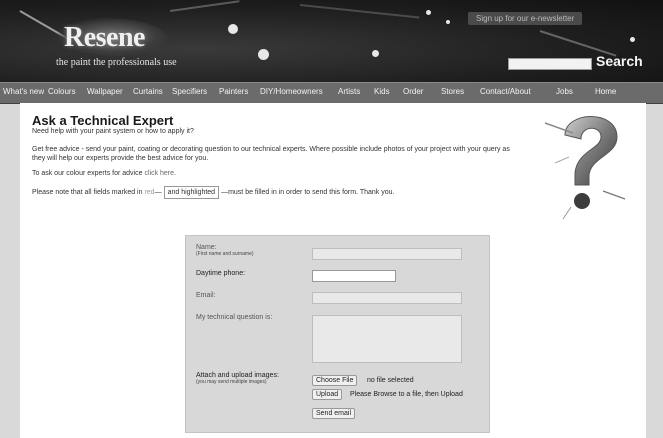 The height and width of the screenshot is (438, 663). Describe the element at coordinates (585, 168) in the screenshot. I see `question-mark-graphic` at that location.